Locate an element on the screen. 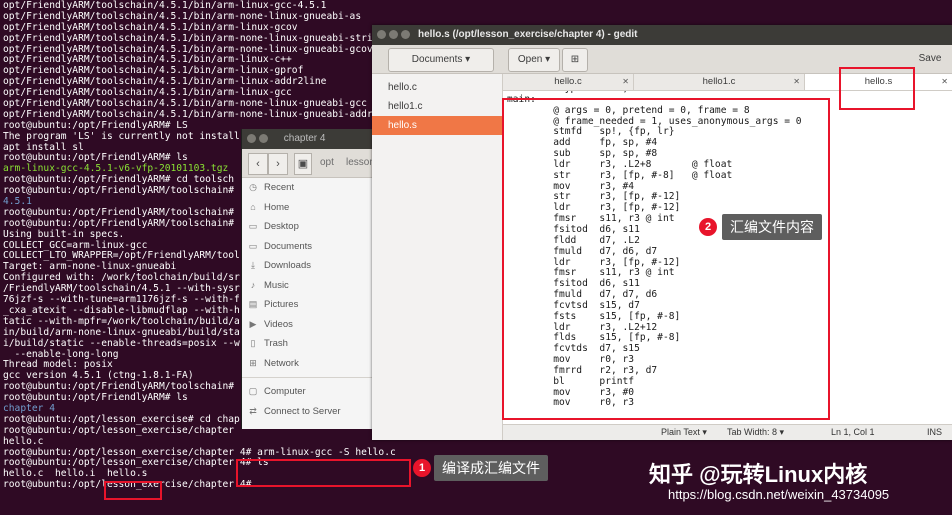 This screenshot has width=952, height=515. watermark-url: https://blog.csdn.net/weixin_43734095 is located at coordinates (779, 494).